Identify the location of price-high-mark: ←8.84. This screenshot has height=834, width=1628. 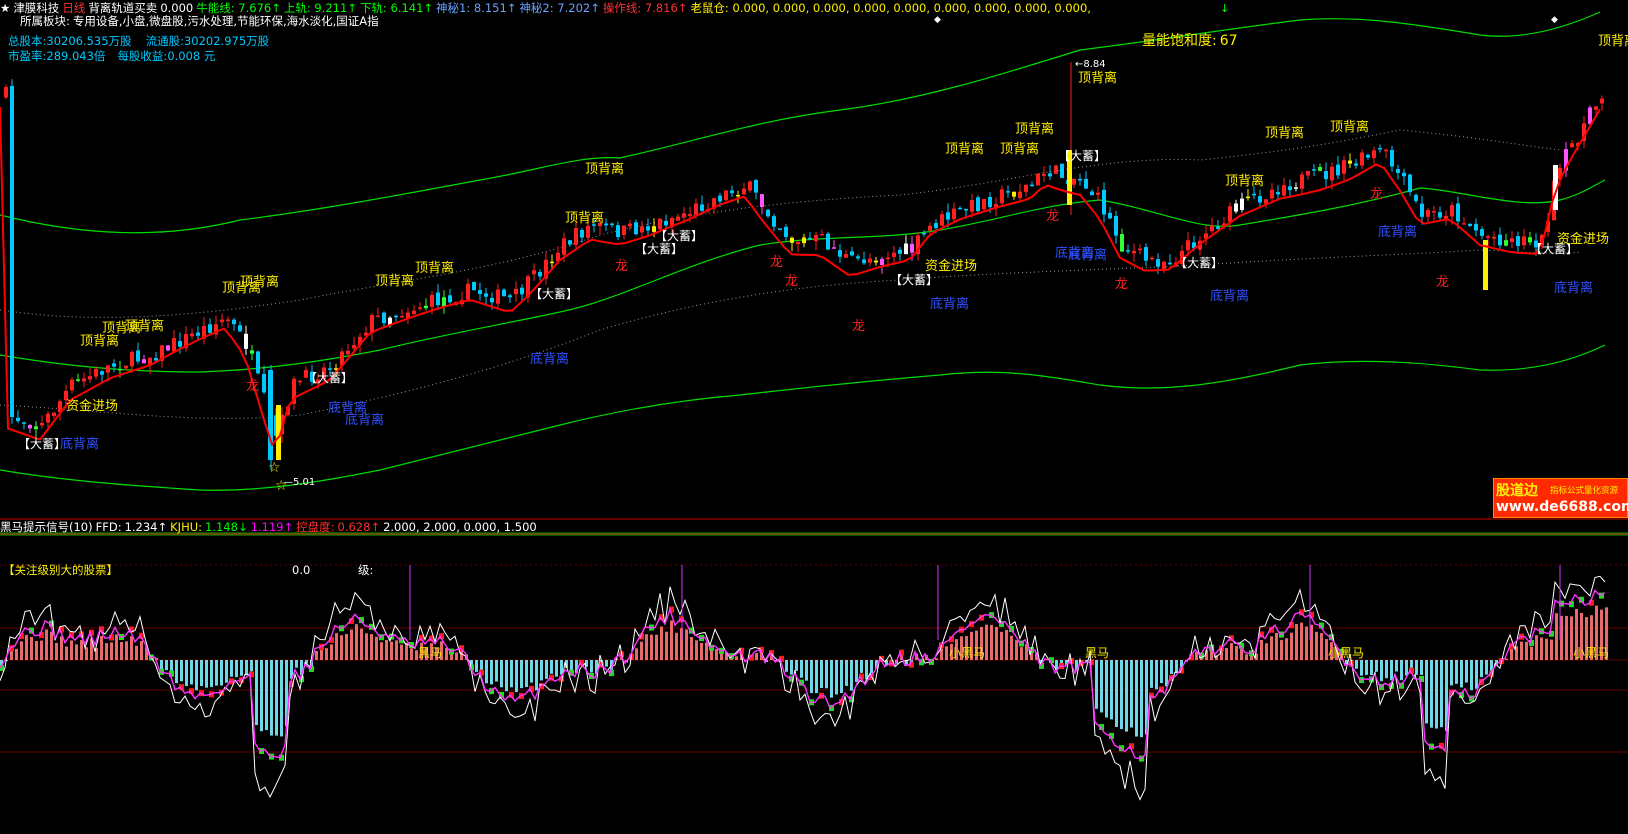
(1090, 64).